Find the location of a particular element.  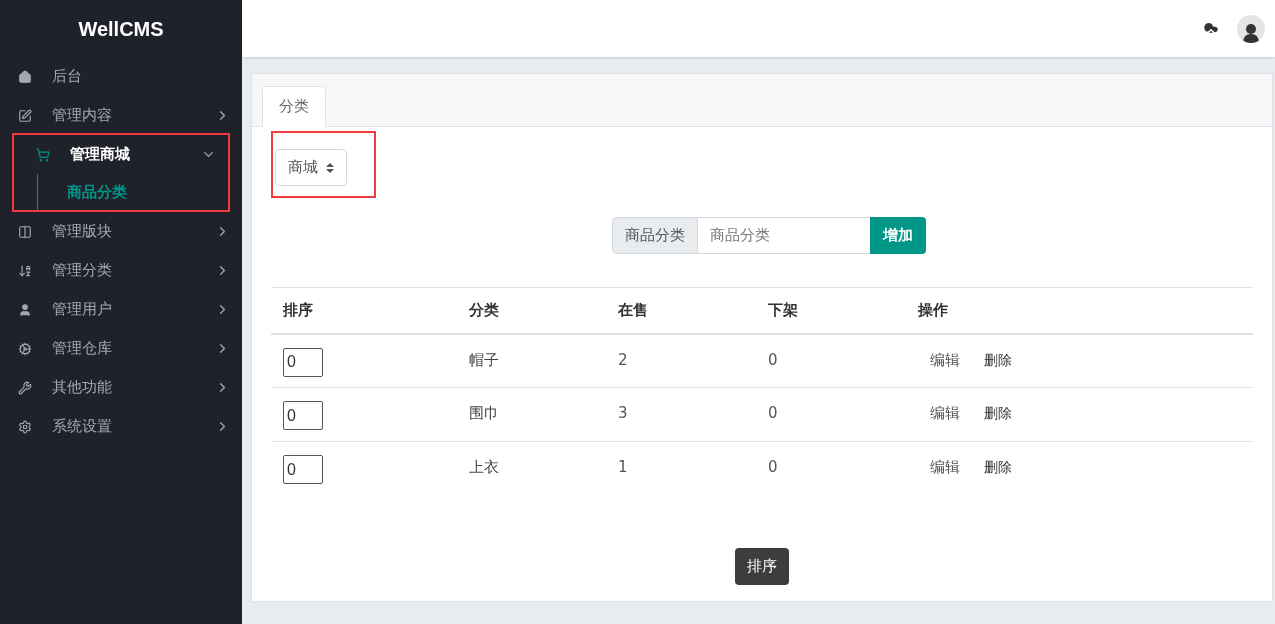

nav-item: 管理仓库 is located at coordinates (121, 348).